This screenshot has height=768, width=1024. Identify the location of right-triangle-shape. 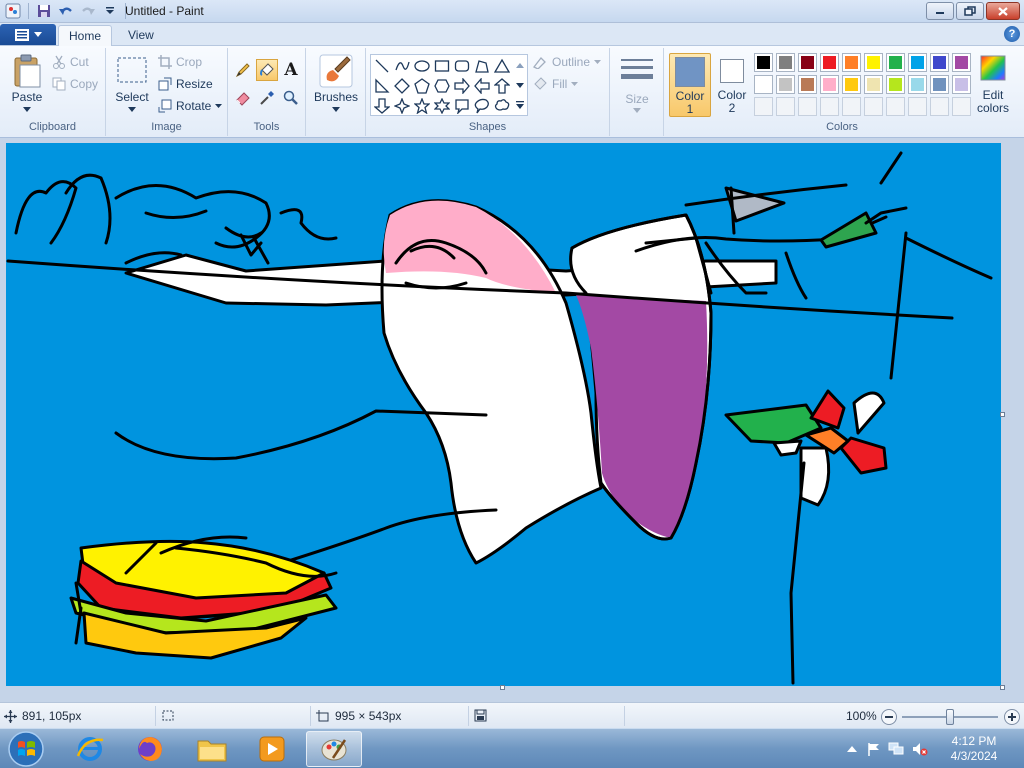
(382, 86).